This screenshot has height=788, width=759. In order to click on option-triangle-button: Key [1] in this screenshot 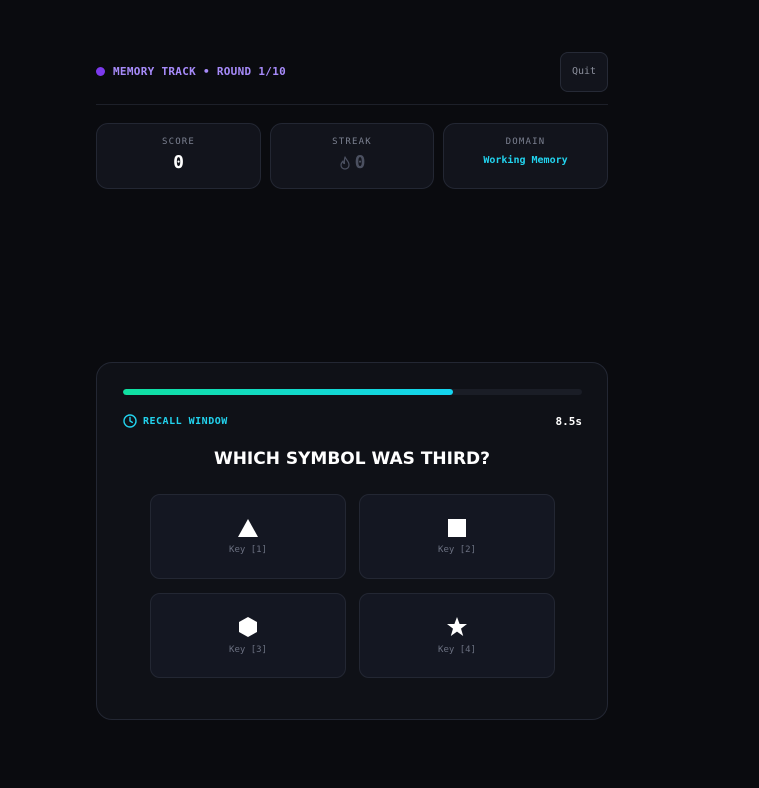, I will do `click(248, 536)`.